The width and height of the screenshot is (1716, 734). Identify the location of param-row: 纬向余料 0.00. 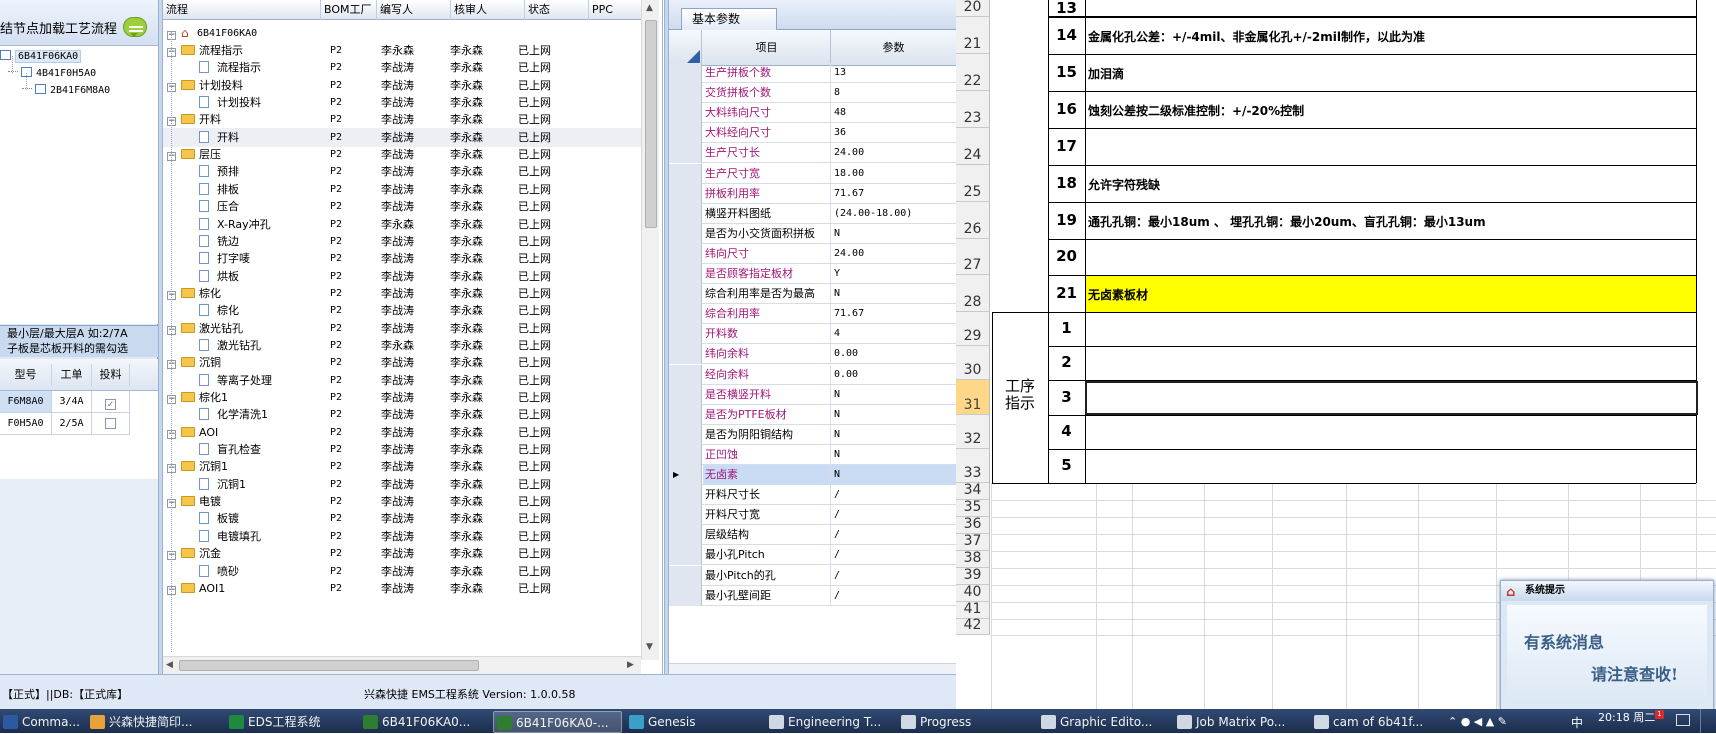
(812, 354).